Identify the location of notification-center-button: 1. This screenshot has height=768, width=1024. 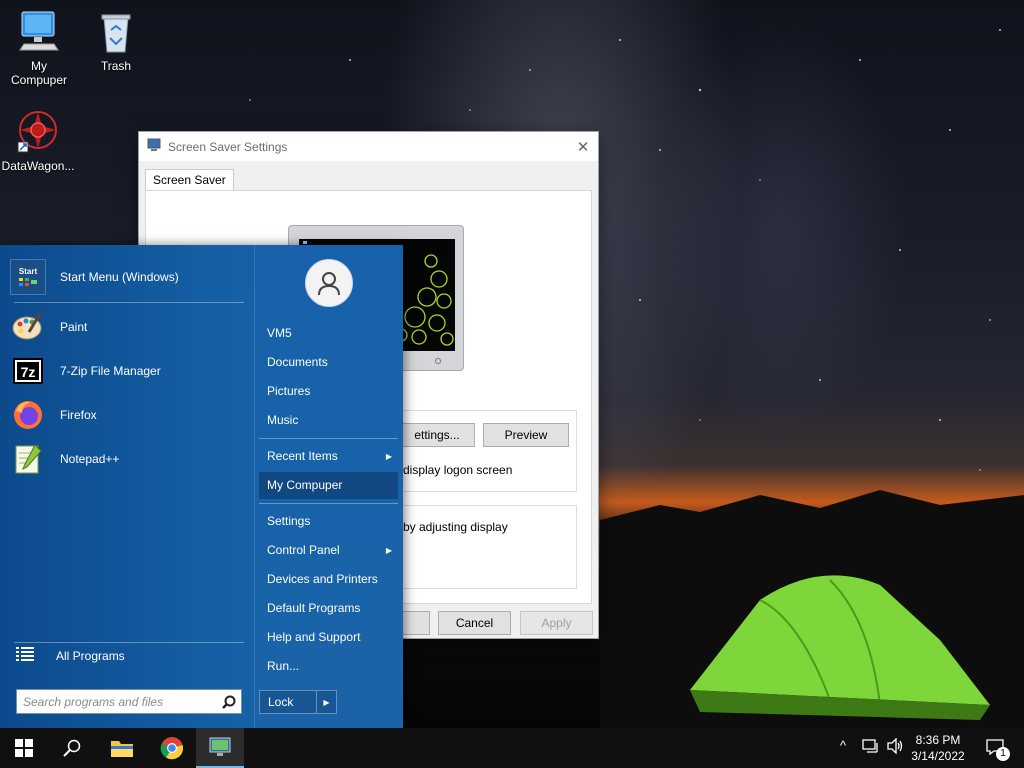
(996, 748).